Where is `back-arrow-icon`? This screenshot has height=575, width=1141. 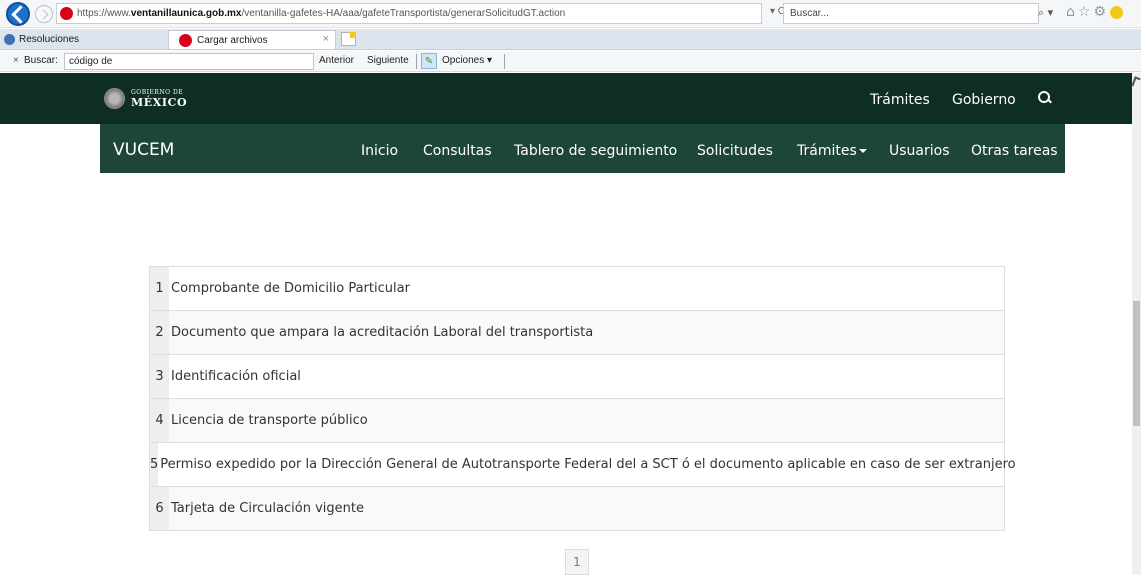
back-arrow-icon is located at coordinates (18, 14).